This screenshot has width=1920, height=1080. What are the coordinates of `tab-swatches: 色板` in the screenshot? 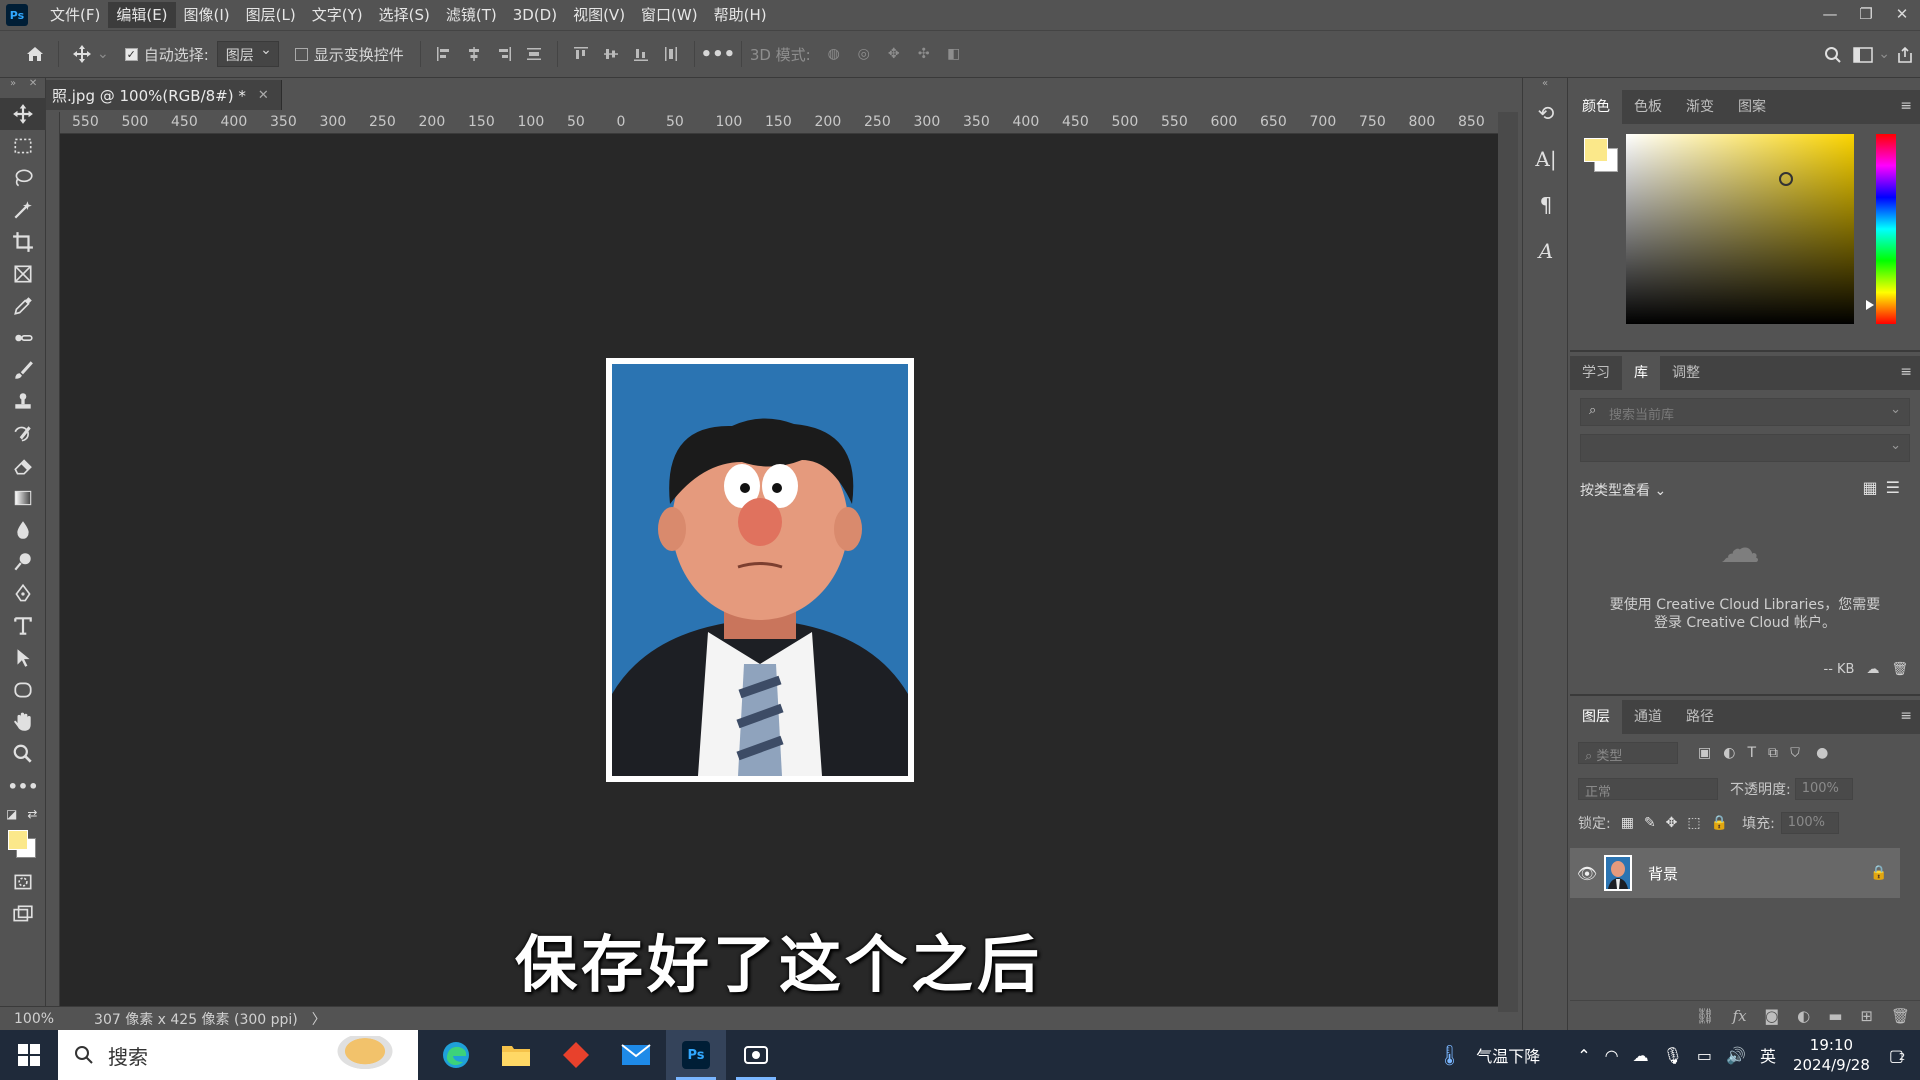 It's located at (1648, 107).